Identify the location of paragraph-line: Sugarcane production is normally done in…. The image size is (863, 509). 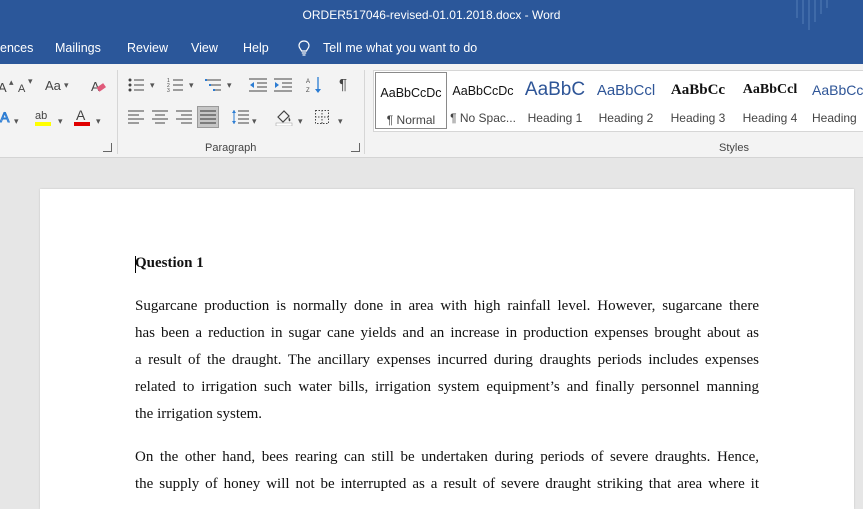
(447, 306).